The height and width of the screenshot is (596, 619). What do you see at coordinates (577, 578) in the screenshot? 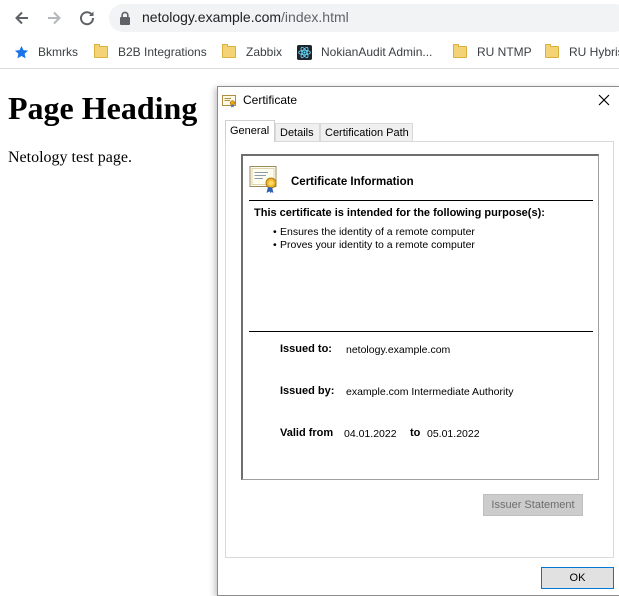
I see `ok-button: OK` at bounding box center [577, 578].